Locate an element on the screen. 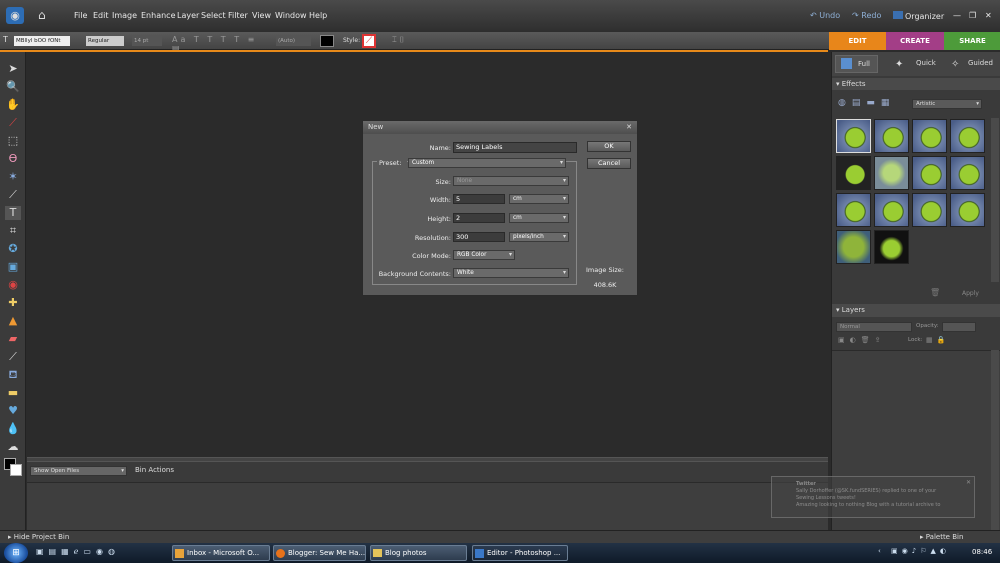 The height and width of the screenshot is (563, 1000). restore-button: ❐ is located at coordinates (972, 15).